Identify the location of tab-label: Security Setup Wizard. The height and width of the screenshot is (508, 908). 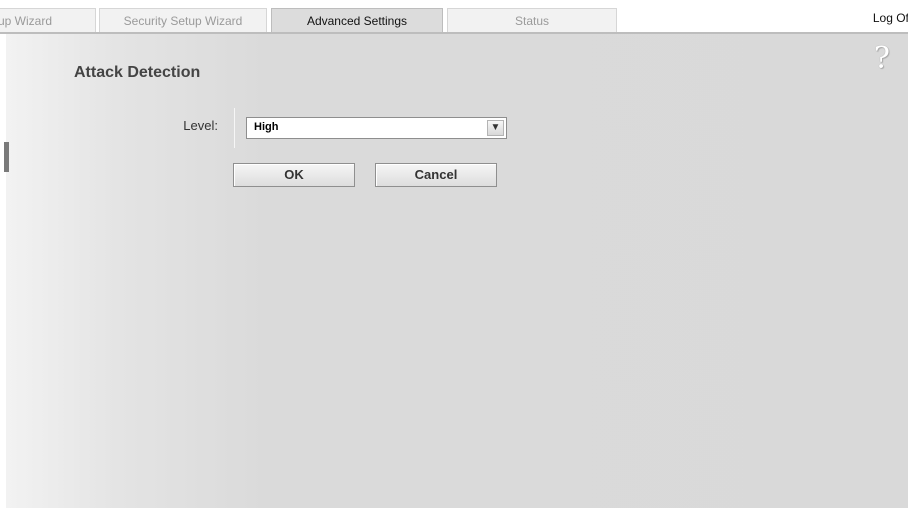
(183, 21).